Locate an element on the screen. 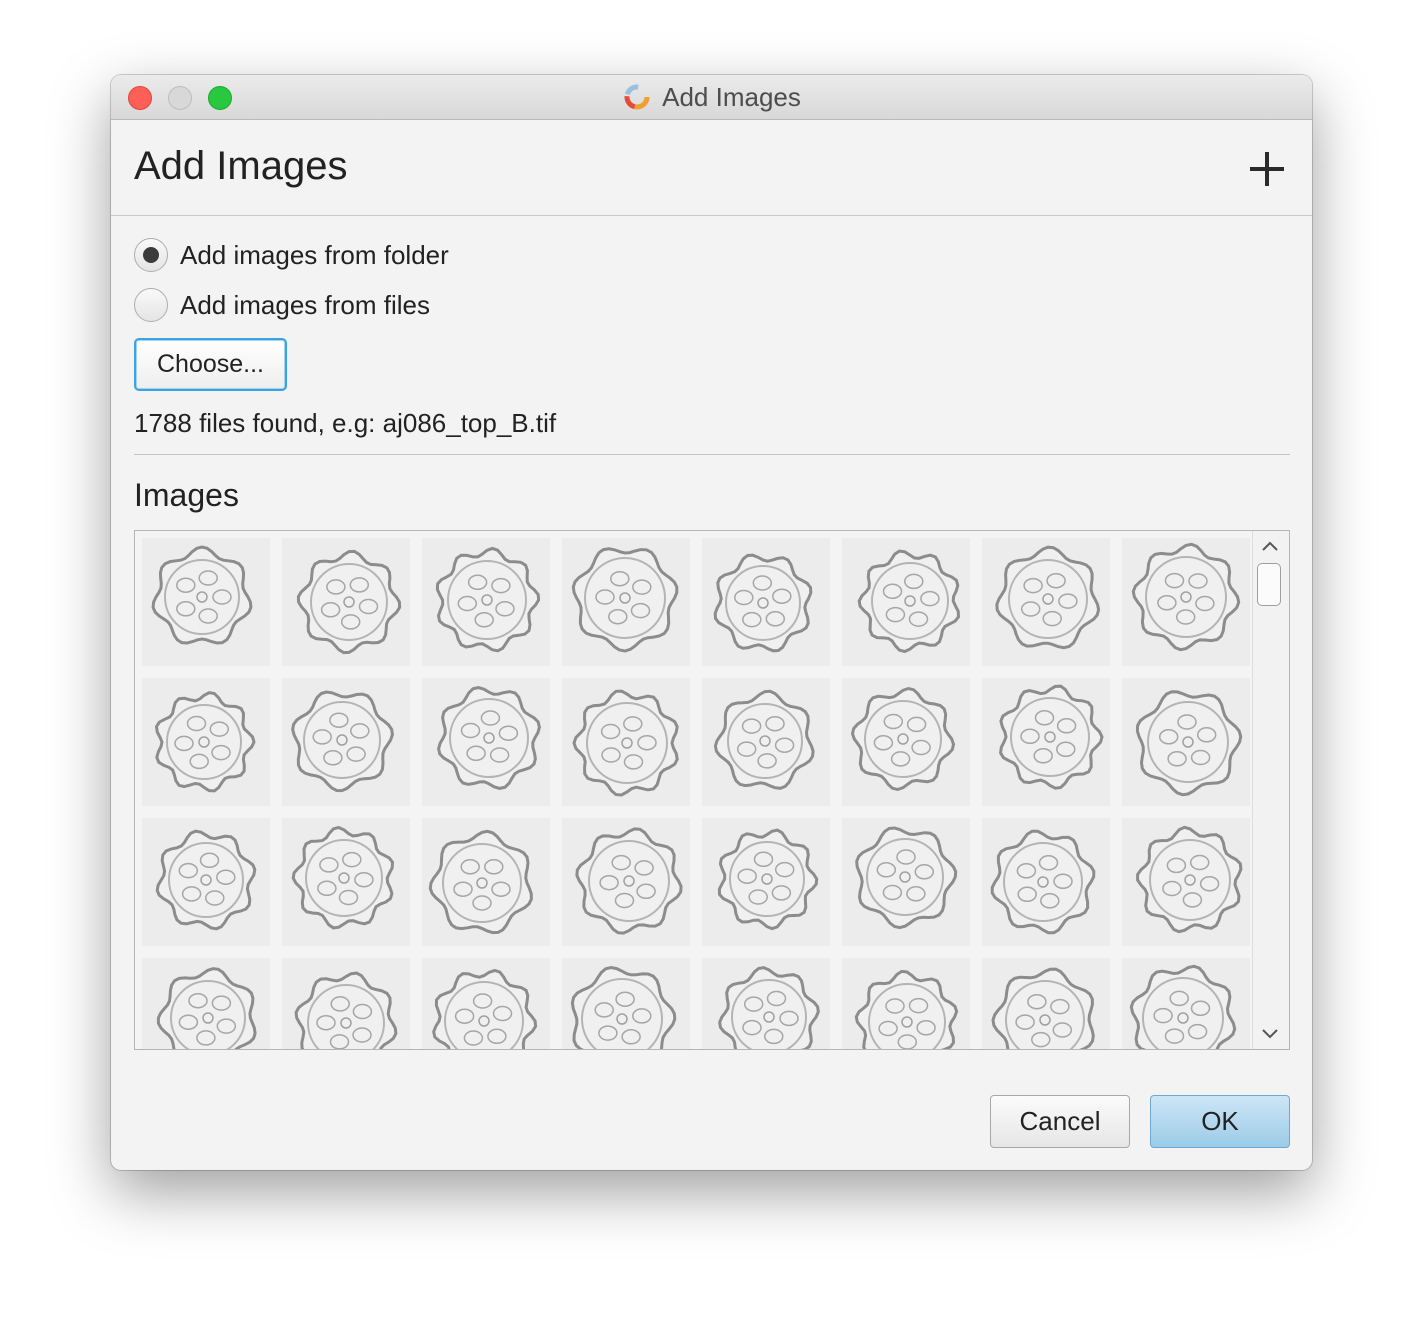  plus-icon is located at coordinates (1267, 169).